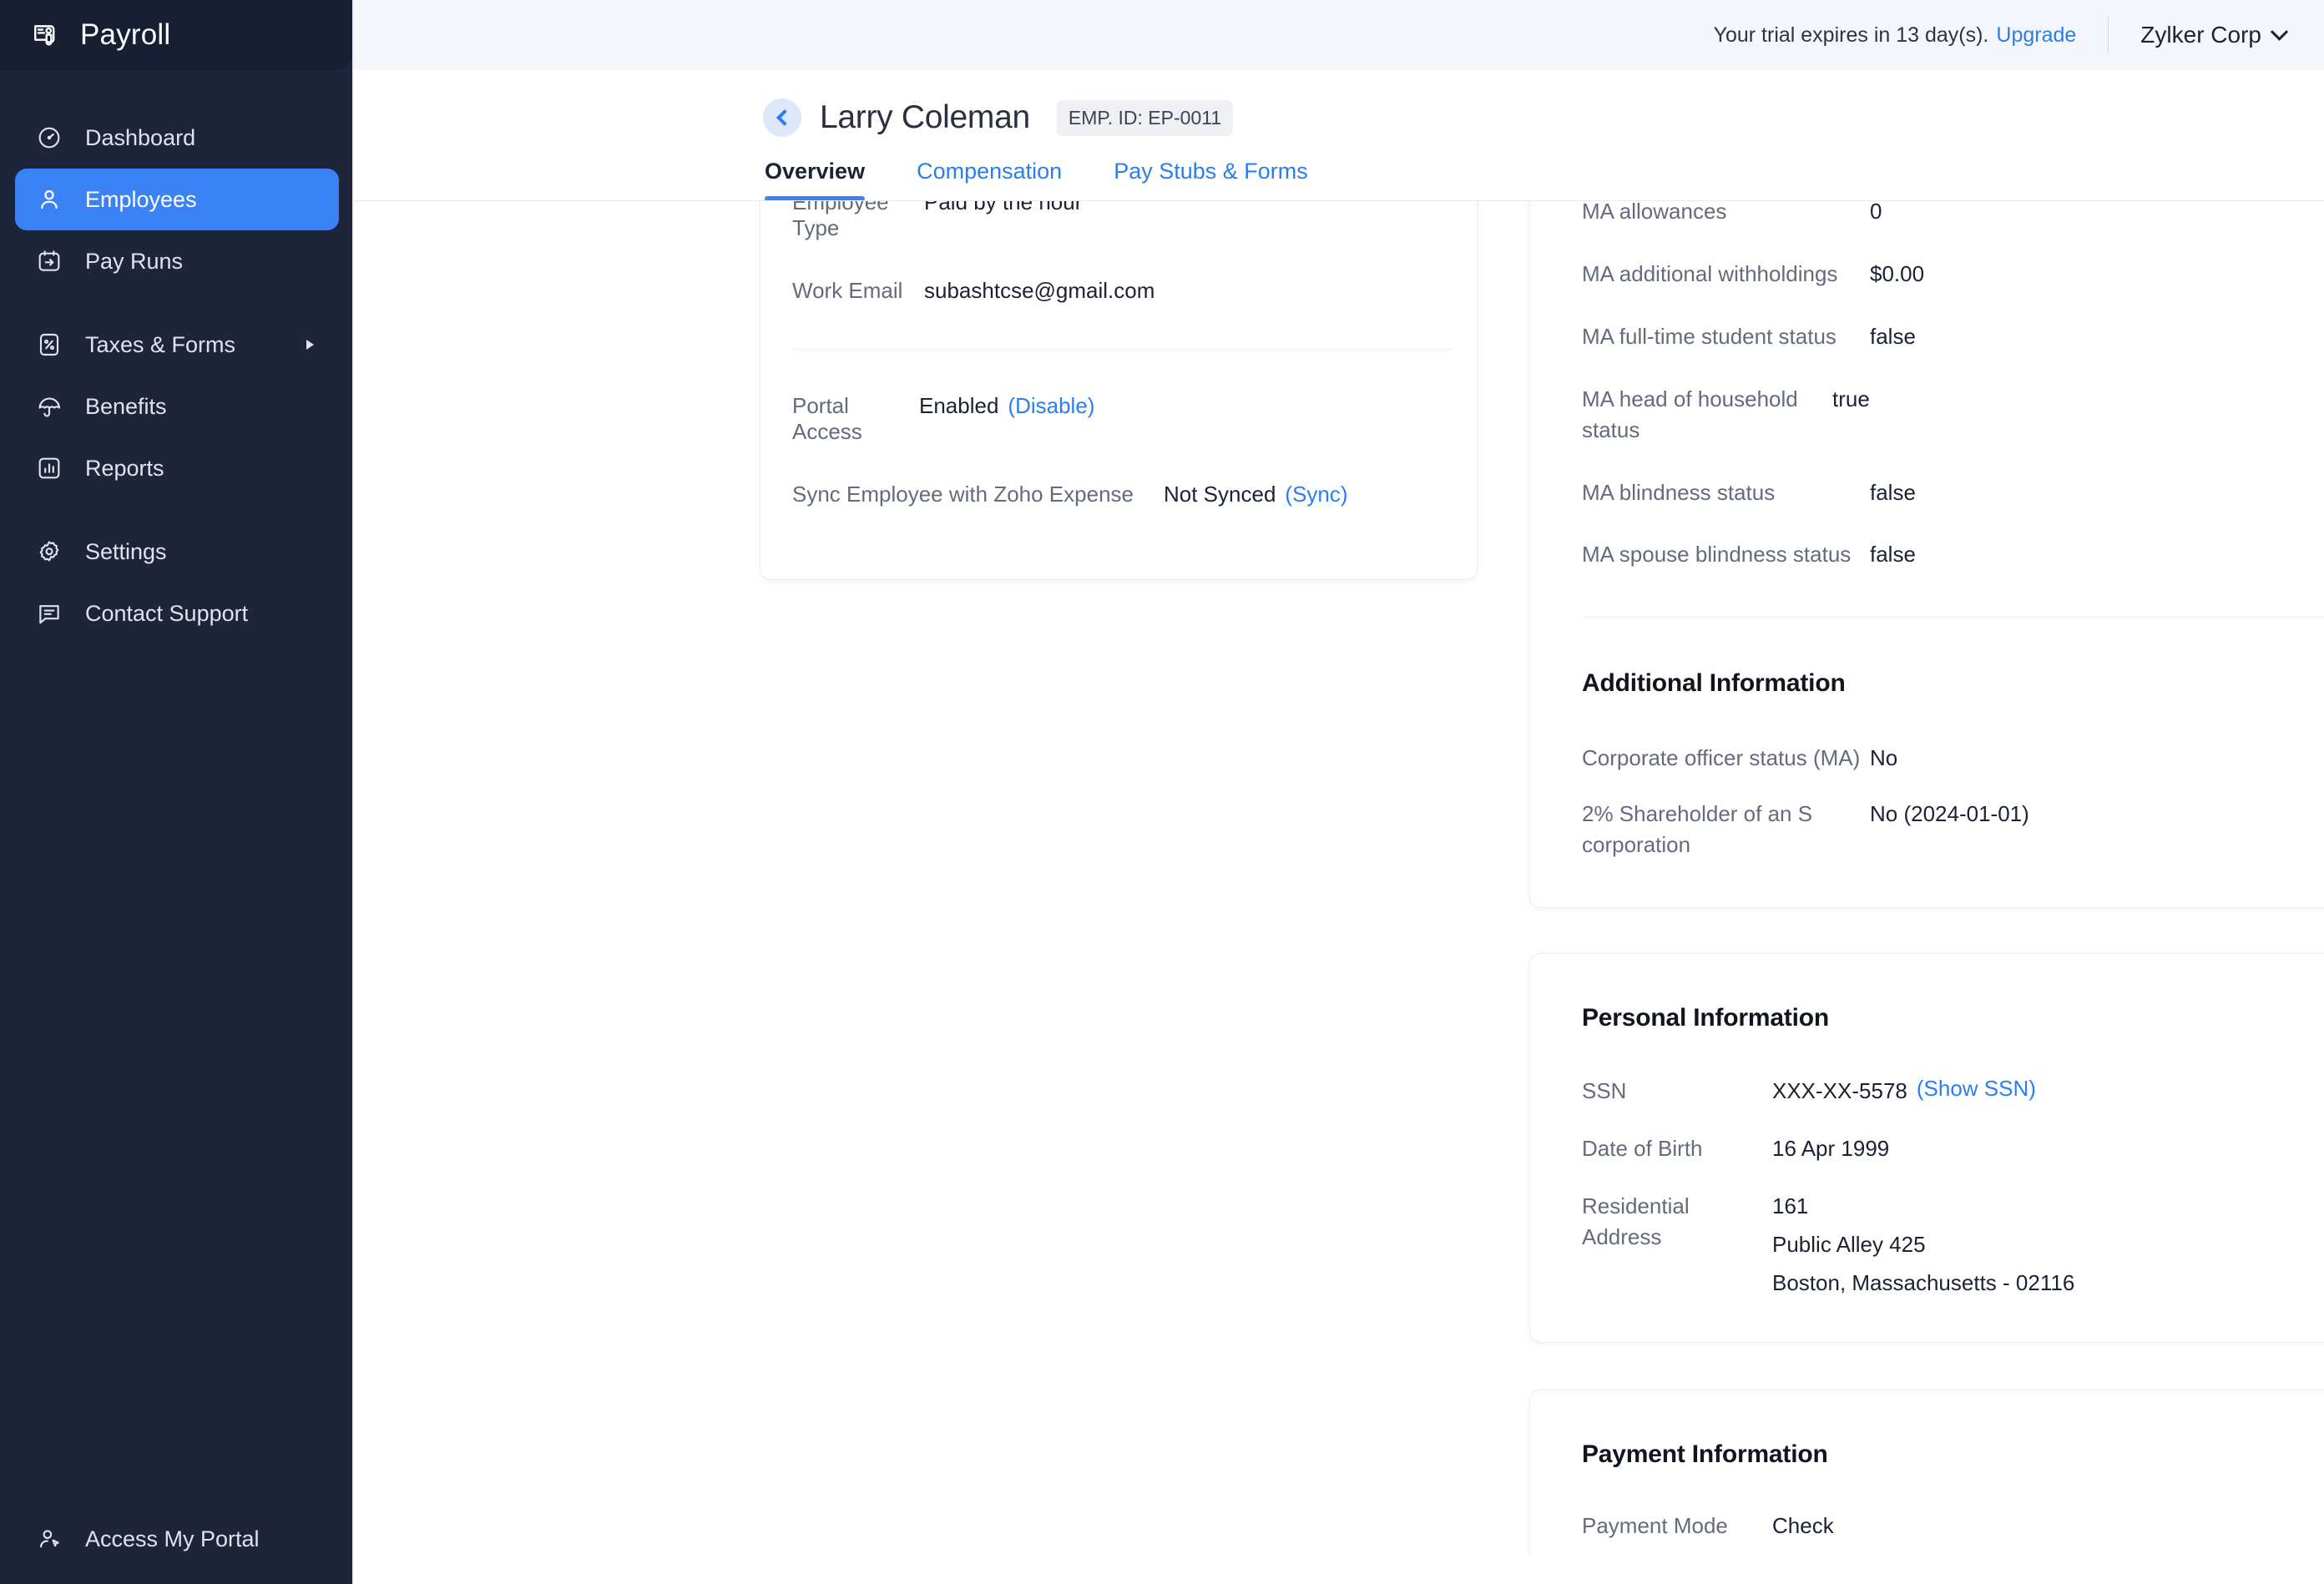  What do you see at coordinates (1679, 492) in the screenshot?
I see `field-label: MA blindness status` at bounding box center [1679, 492].